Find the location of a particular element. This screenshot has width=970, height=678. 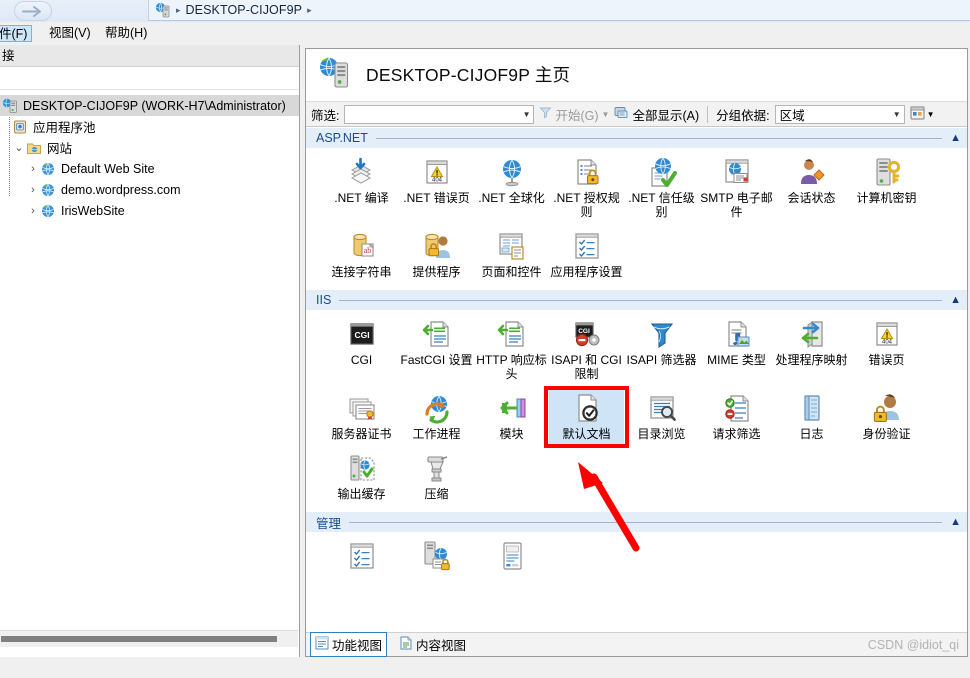

tile-label: 压缩 is located at coordinates (436, 494).